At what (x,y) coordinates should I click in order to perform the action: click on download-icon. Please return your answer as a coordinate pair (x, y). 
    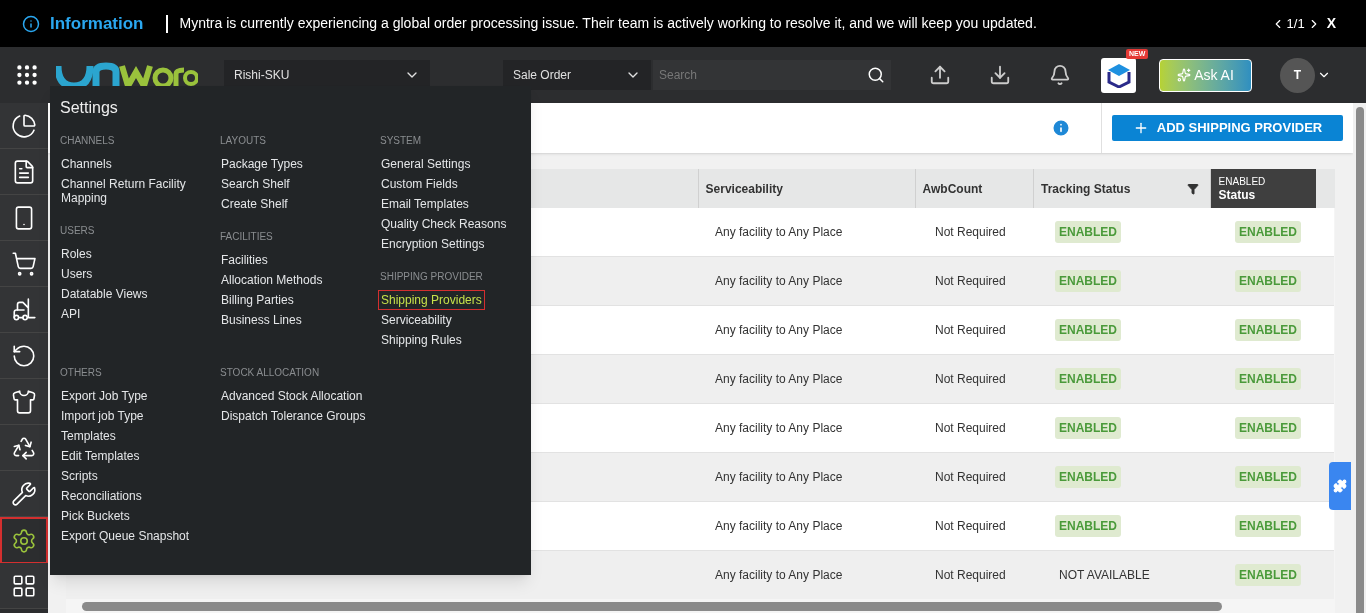
    Looking at the image, I should click on (1000, 75).